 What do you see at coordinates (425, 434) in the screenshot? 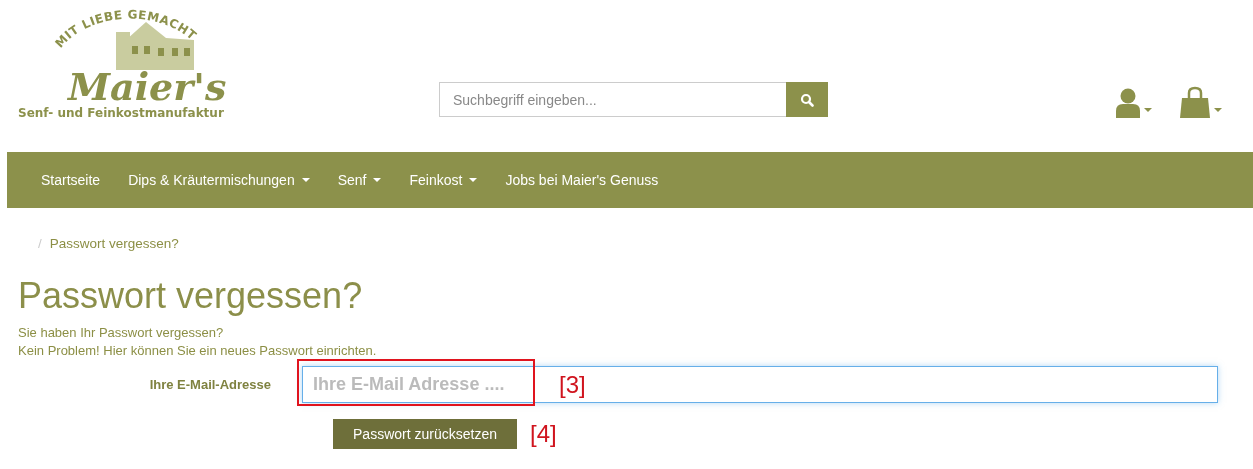
I see `reset-password-button: Passwort zurücksetzen` at bounding box center [425, 434].